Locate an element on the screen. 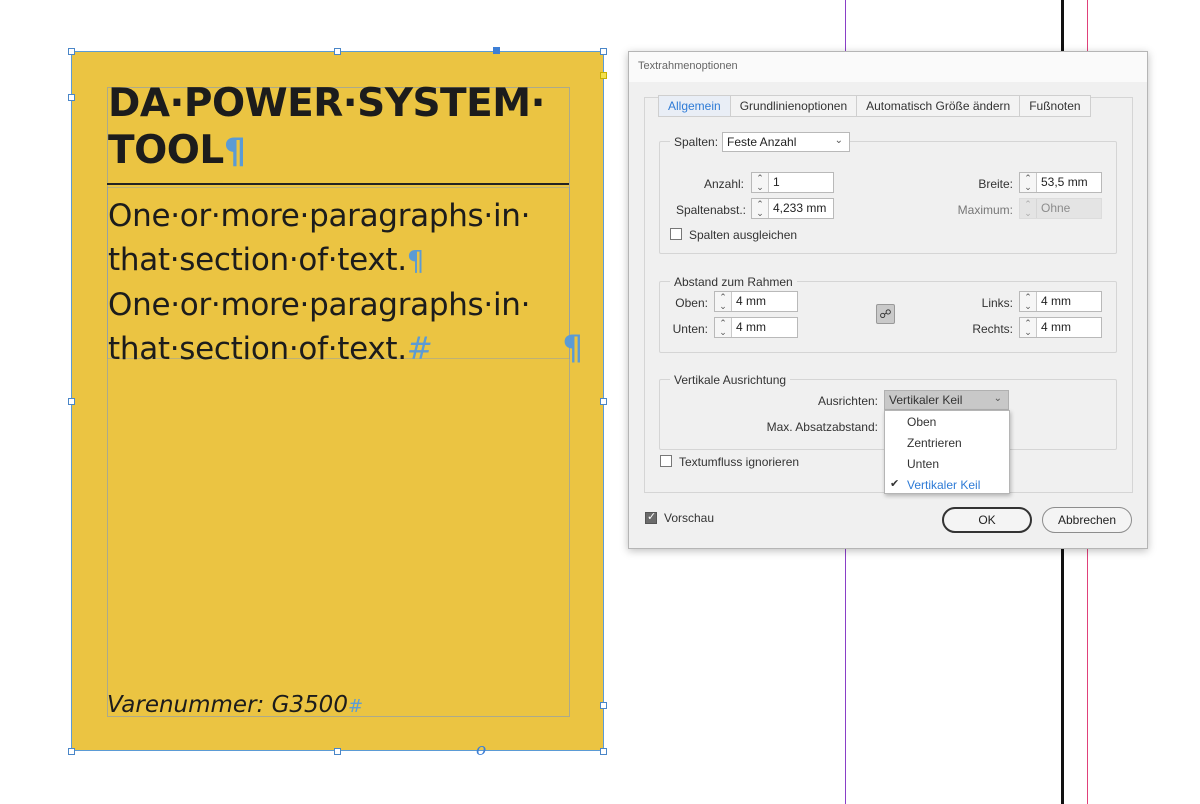  tab-general: Allgemein is located at coordinates (694, 106).